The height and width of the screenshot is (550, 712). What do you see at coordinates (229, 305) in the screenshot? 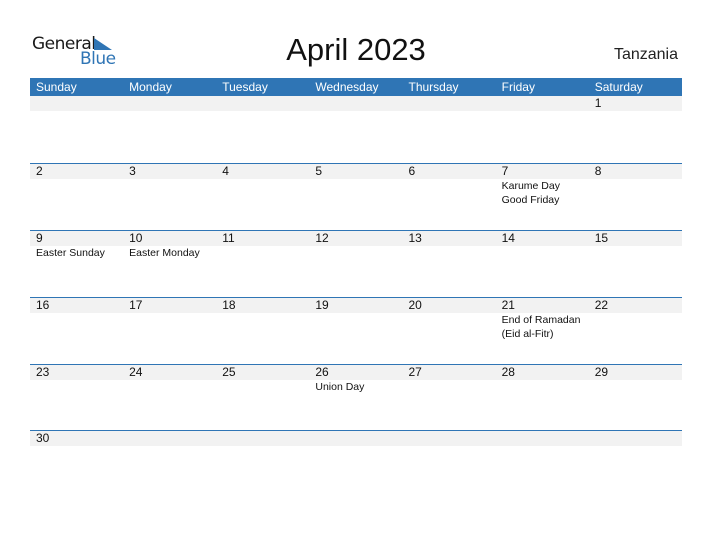
I see `day-number: 18` at bounding box center [229, 305].